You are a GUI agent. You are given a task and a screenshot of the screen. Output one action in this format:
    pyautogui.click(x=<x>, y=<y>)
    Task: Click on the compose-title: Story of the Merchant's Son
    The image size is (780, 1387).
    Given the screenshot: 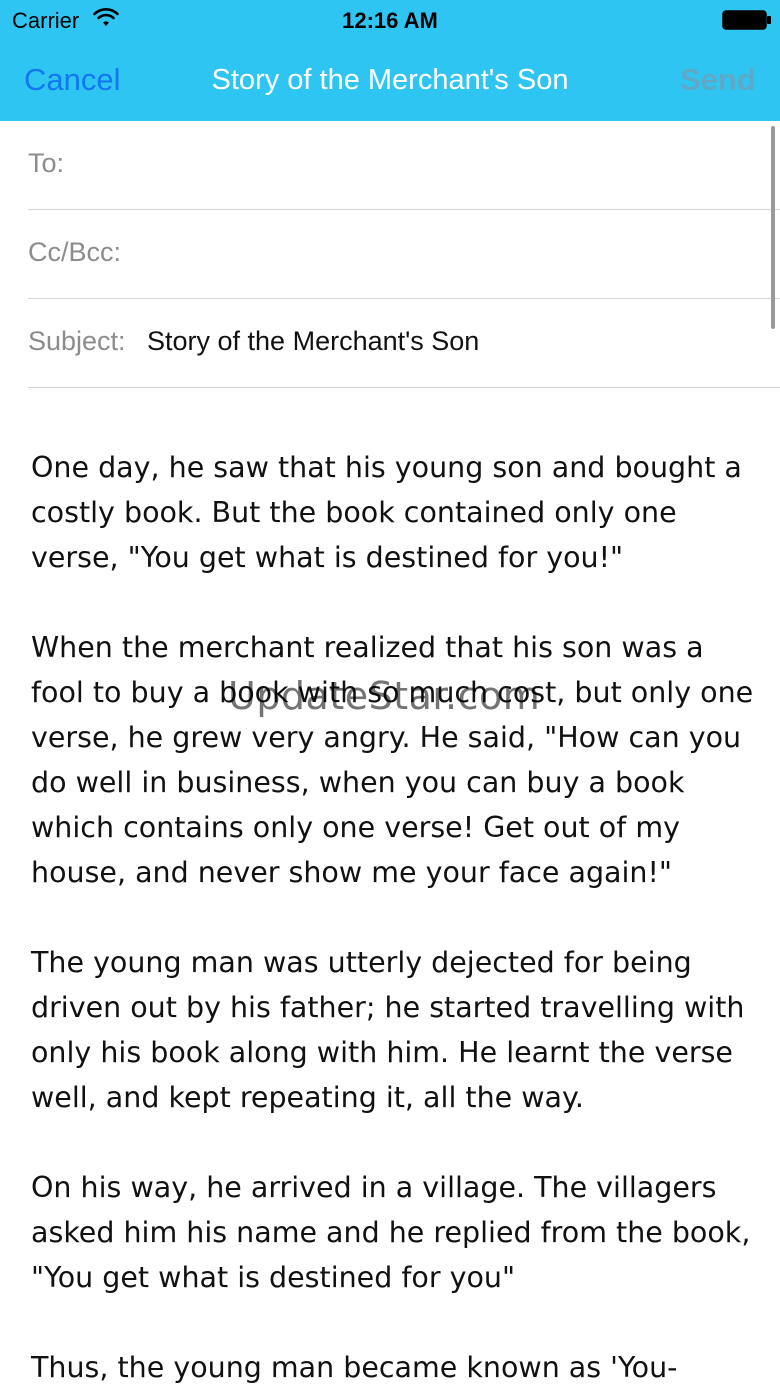 What is the action you would take?
    pyautogui.click(x=390, y=80)
    